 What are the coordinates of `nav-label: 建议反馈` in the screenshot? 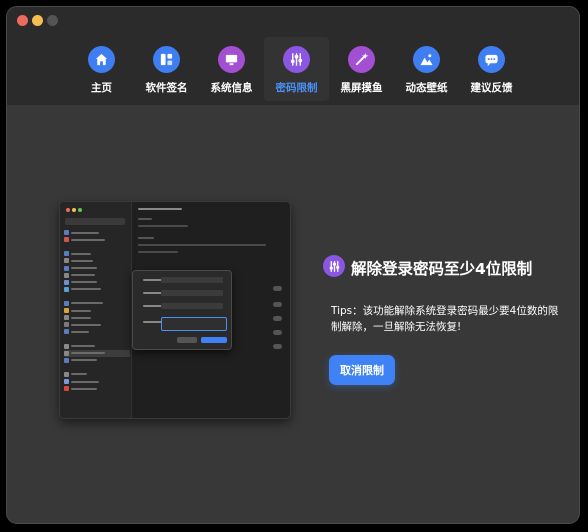 It's located at (491, 88).